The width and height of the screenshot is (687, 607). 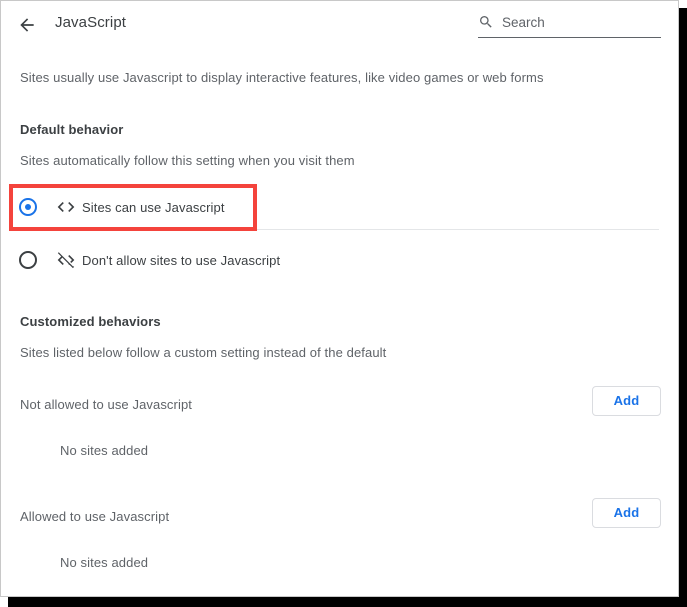 I want to click on not-allowed-list-title: Not allowed to use Javascript, so click(x=106, y=404).